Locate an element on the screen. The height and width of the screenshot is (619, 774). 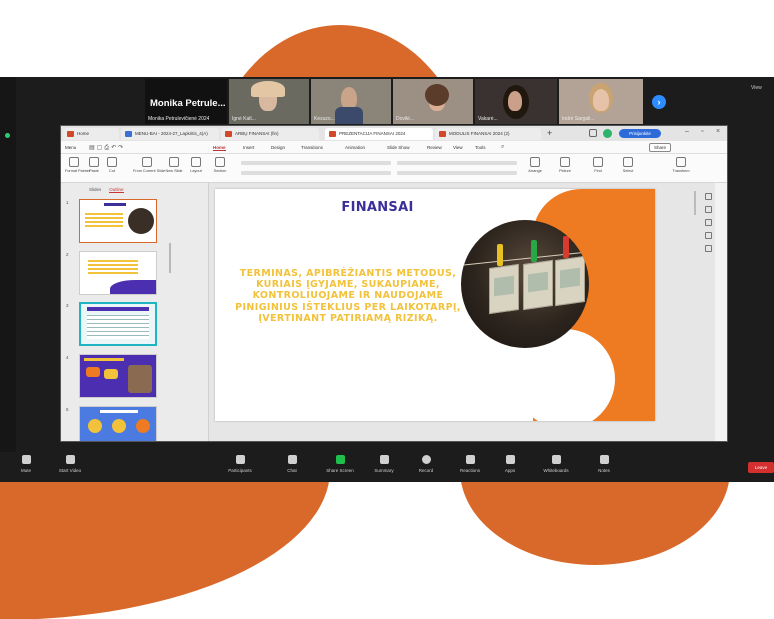
transition-icon is located at coordinates (708, 235).